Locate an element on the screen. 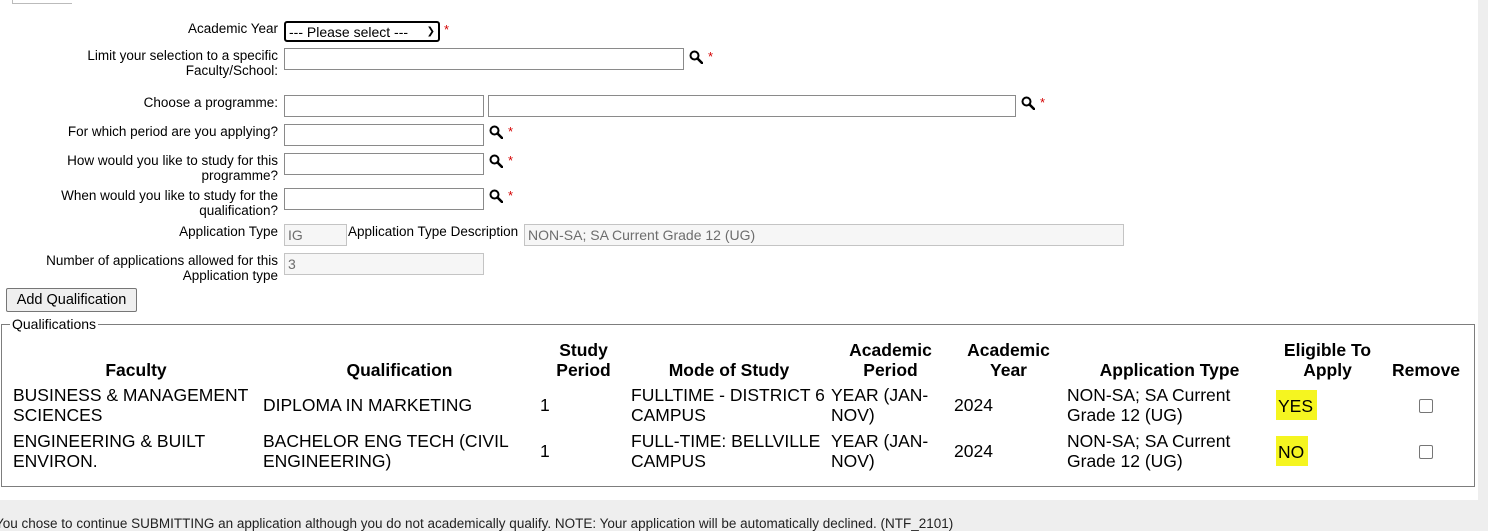 This screenshot has width=1488, height=531. study-period-header-line2: Period is located at coordinates (583, 370).